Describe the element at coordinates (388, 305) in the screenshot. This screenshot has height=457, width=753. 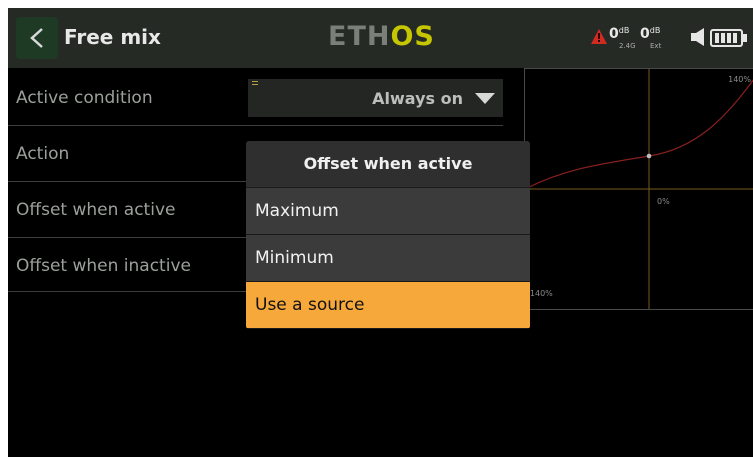
I see `option-use-a-source: Use a source` at that location.